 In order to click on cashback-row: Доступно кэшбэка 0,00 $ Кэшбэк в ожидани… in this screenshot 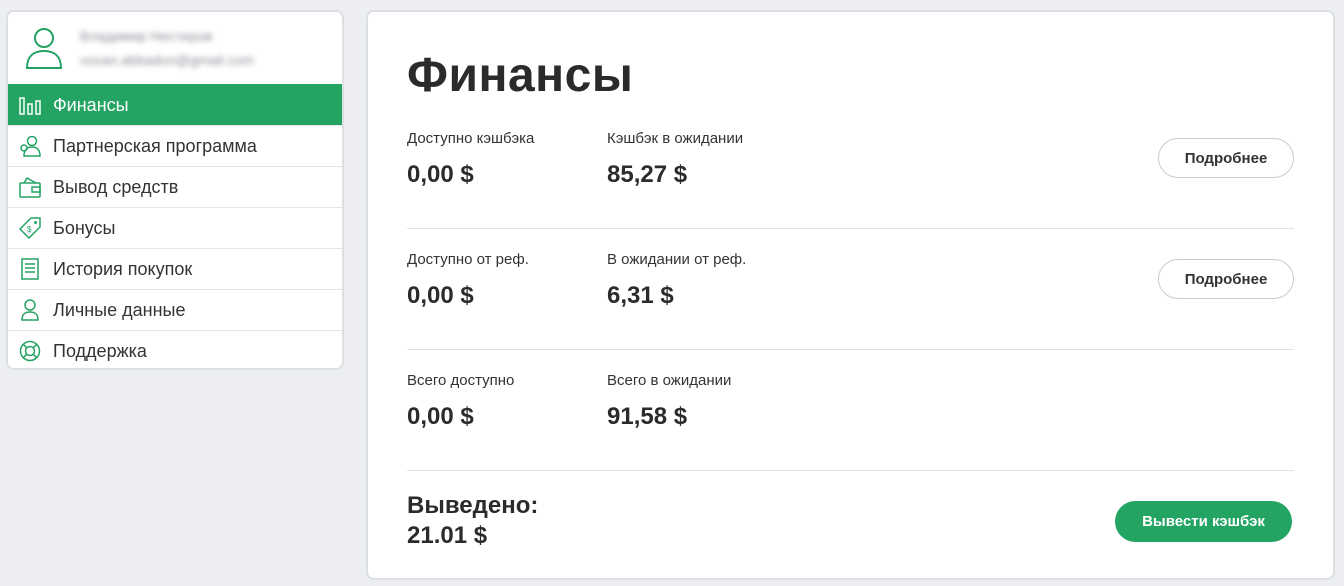, I will do `click(850, 168)`.